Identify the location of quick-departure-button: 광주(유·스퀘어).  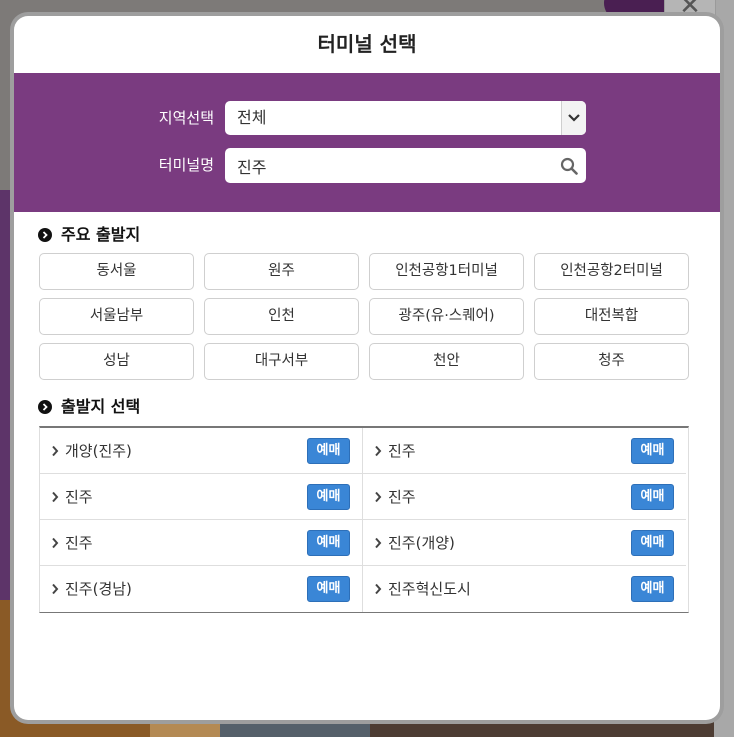
(446, 316).